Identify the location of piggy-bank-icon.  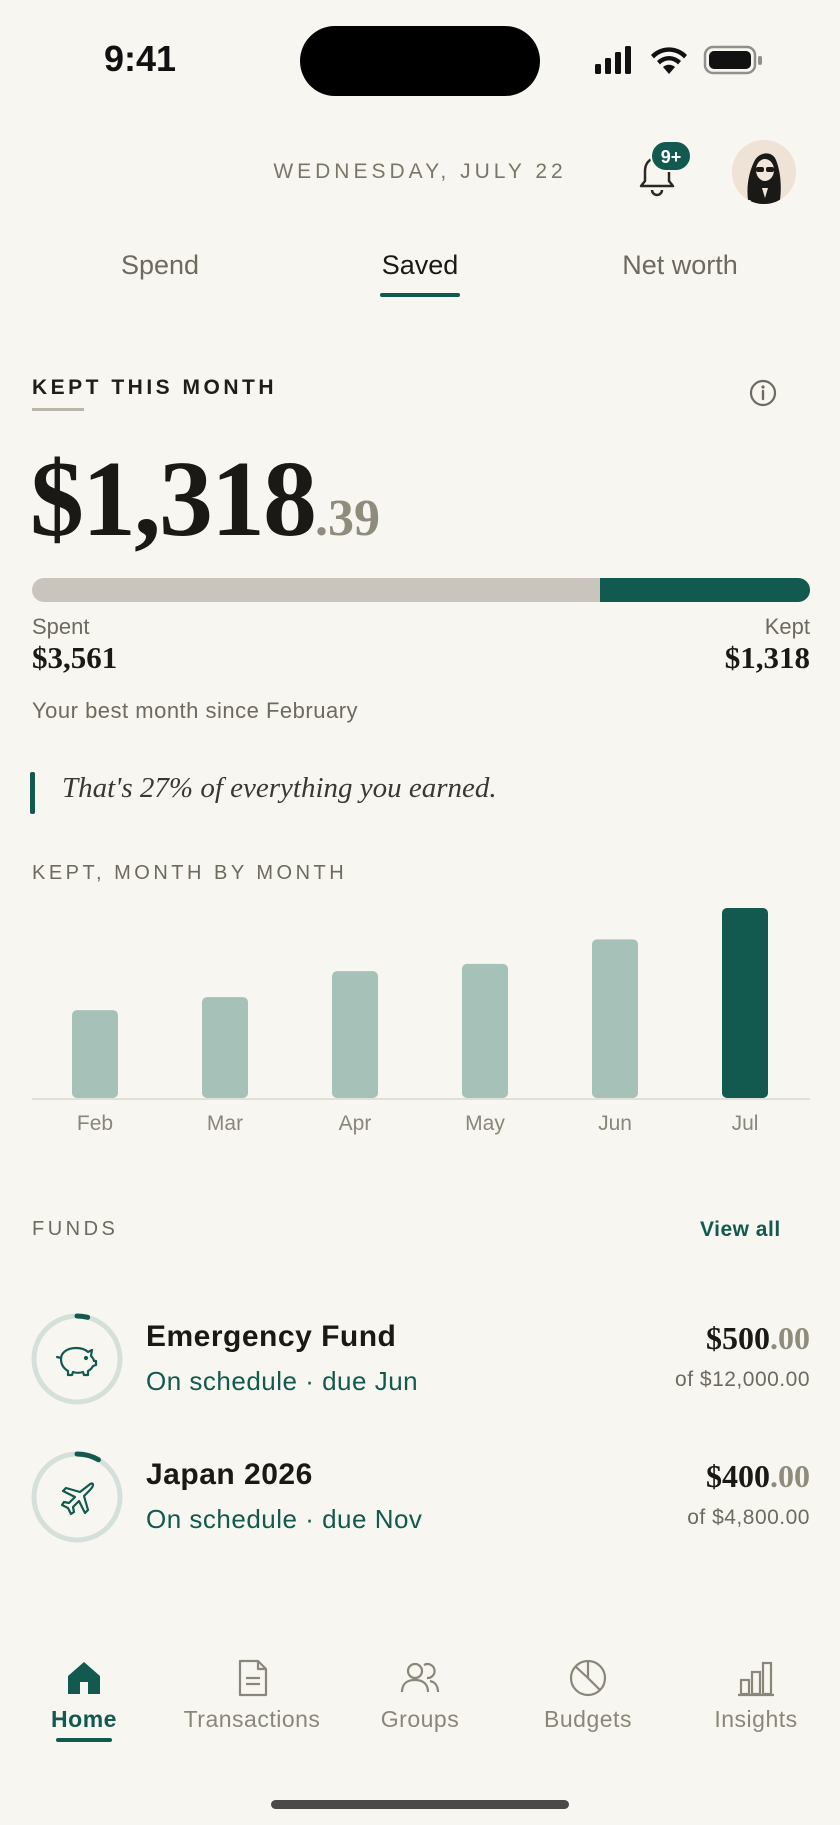
(76, 1361).